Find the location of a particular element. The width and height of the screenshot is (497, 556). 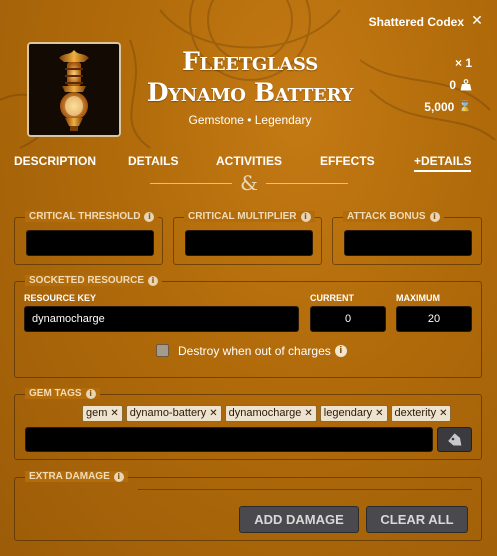

maximum-input: 20 is located at coordinates (434, 319).